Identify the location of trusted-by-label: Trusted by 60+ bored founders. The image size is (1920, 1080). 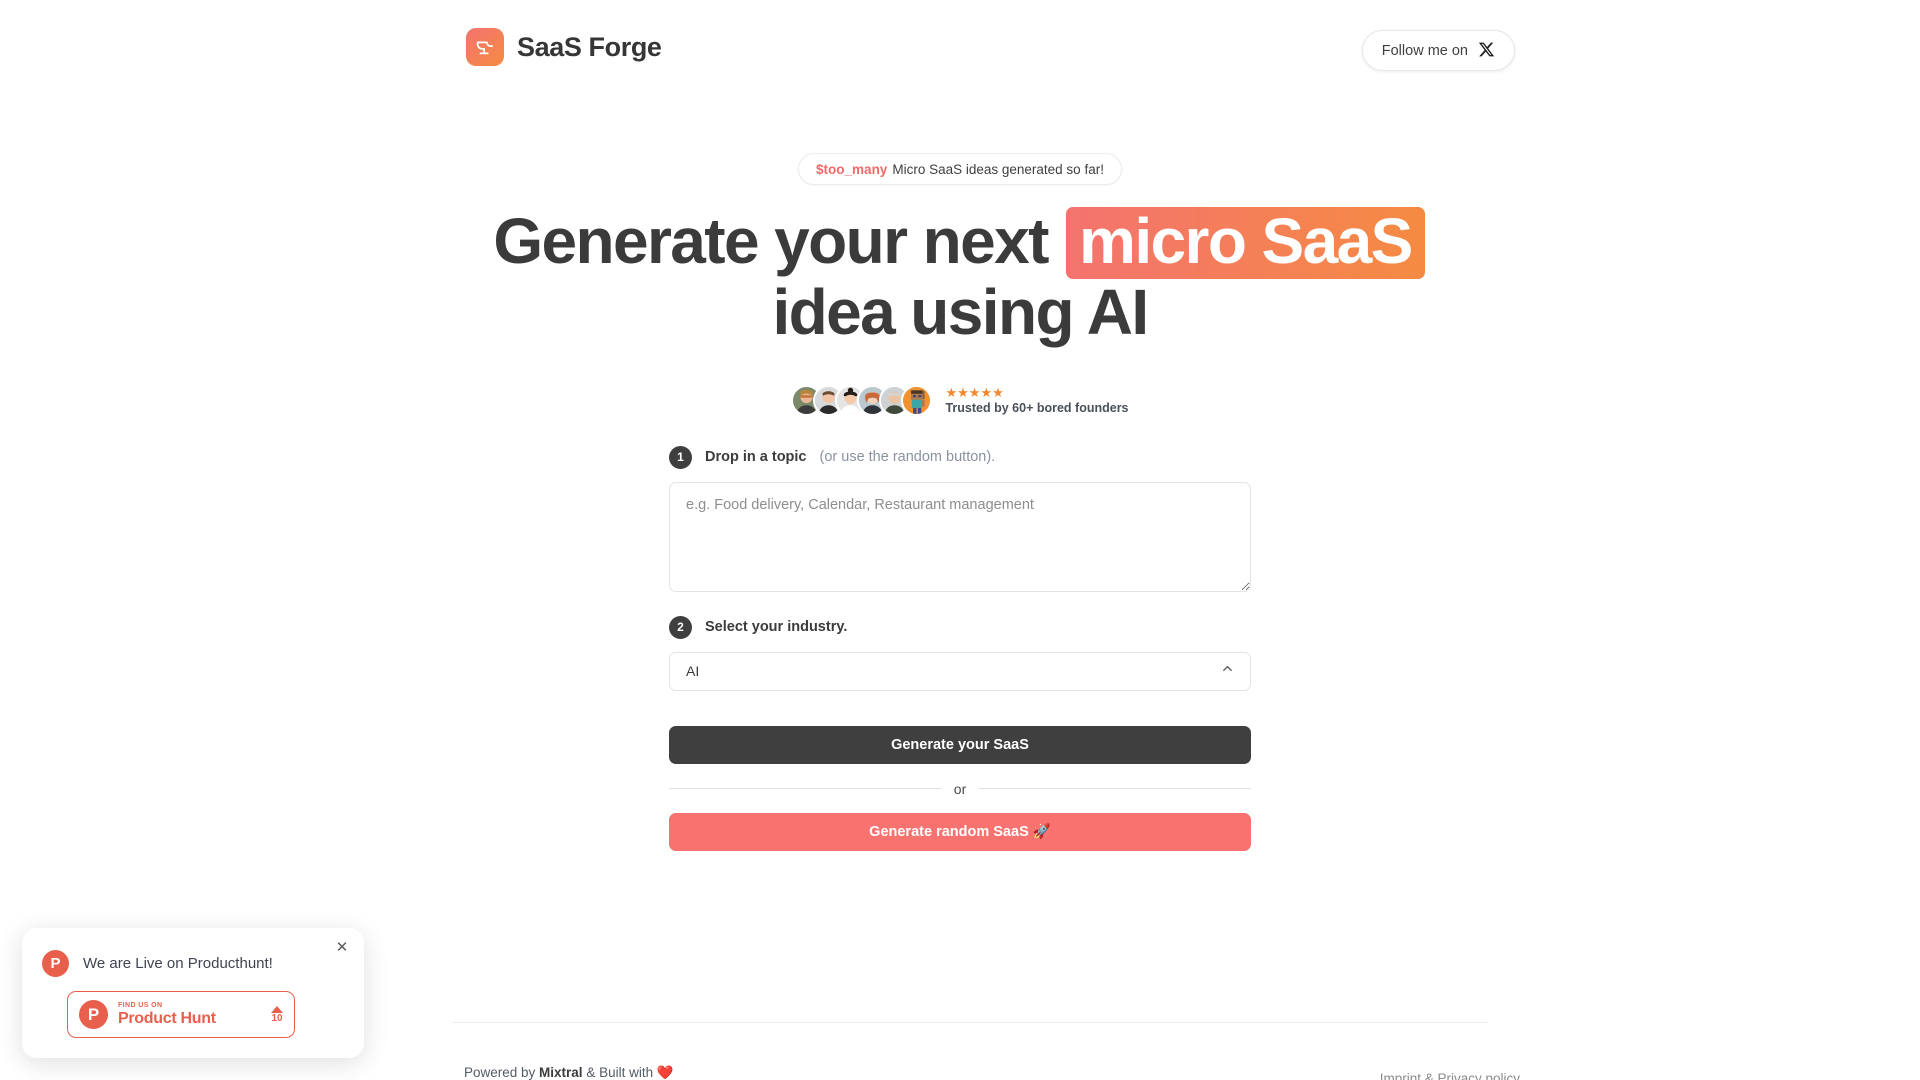
(1037, 407).